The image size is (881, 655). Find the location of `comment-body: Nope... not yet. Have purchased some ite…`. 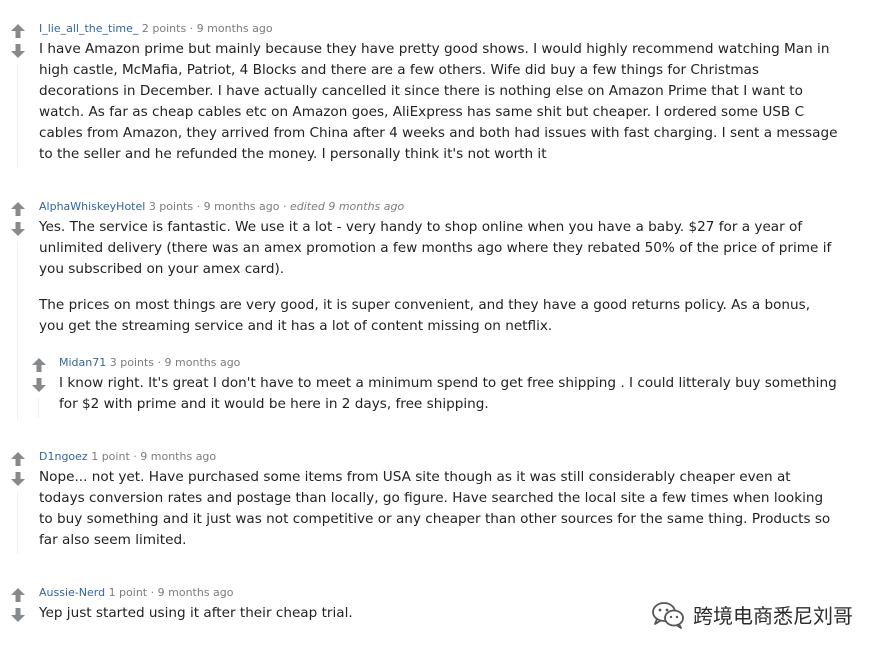

comment-body: Nope... not yet. Have purchased some ite… is located at coordinates (435, 508).